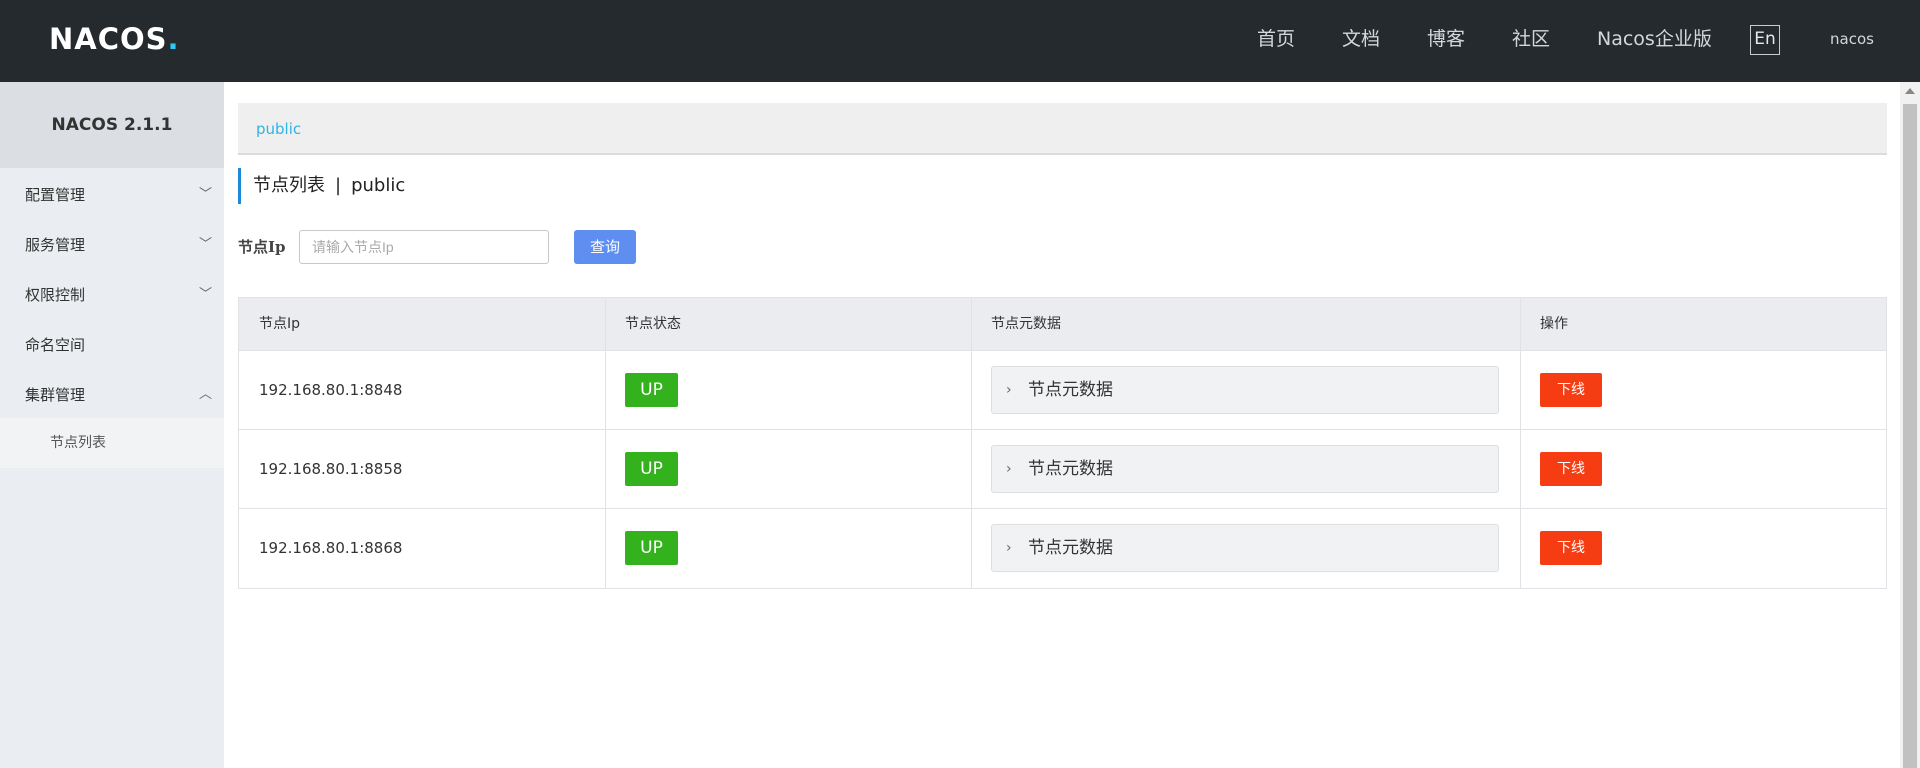  Describe the element at coordinates (112, 245) in the screenshot. I see `sidebar-item-service: 服务管理 ﹀` at that location.